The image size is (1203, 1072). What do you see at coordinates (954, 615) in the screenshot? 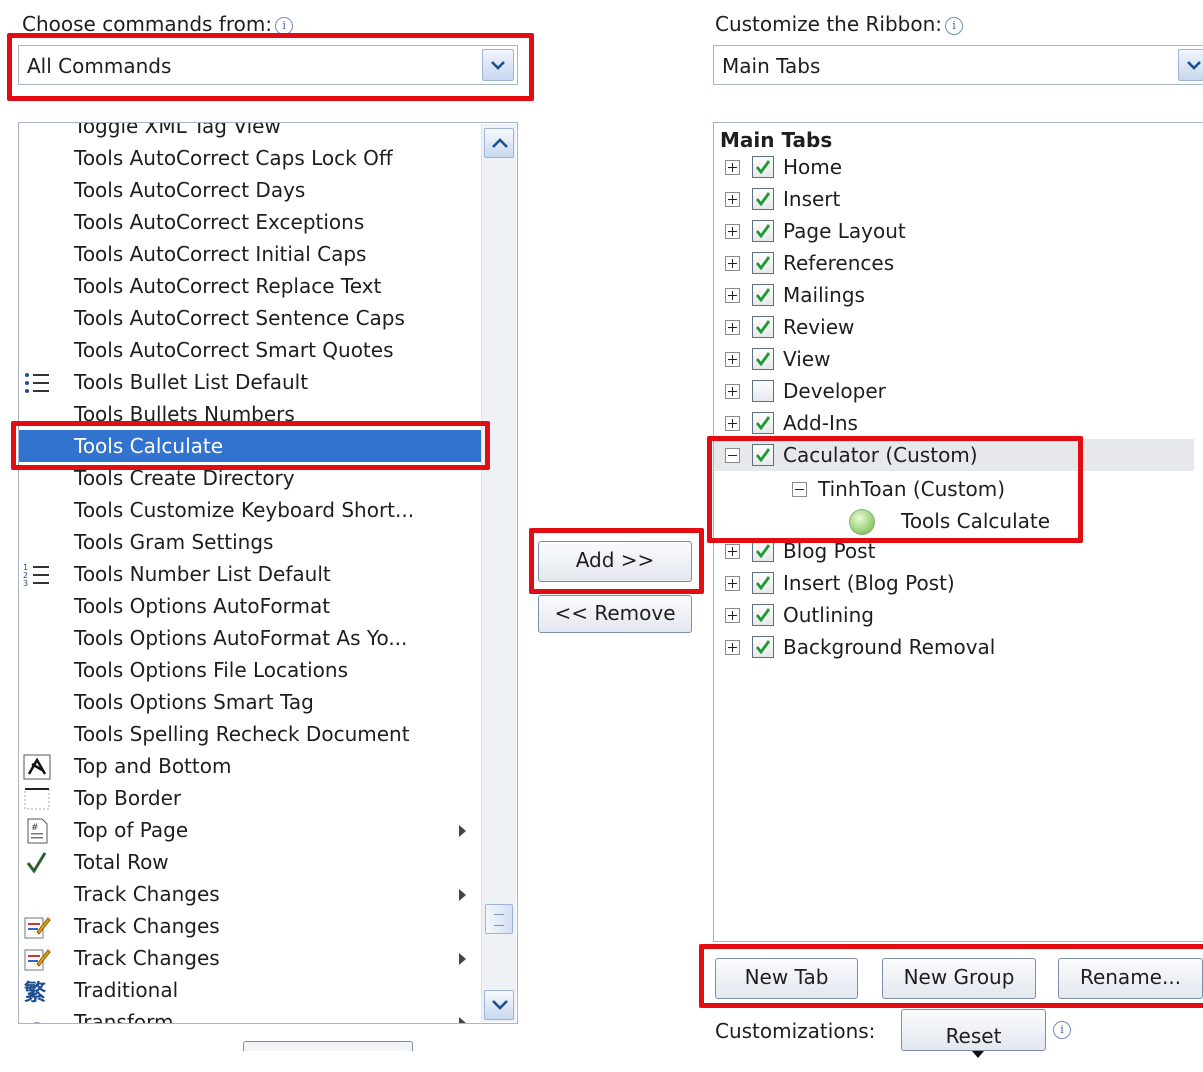
I see `ribbon-tab-item: Outlining` at bounding box center [954, 615].